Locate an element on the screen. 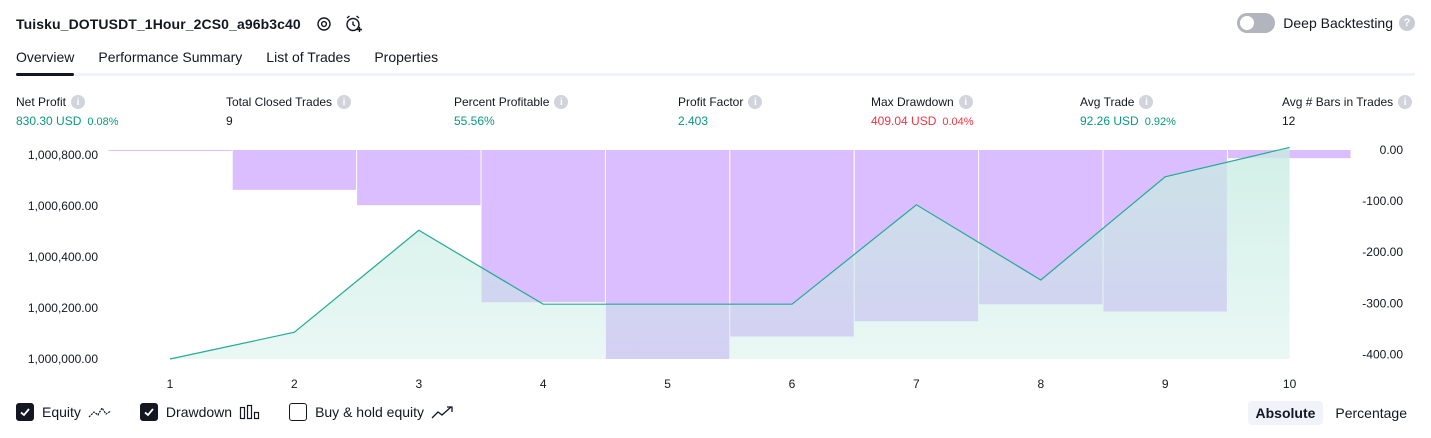 Image resolution: width=1431 pixels, height=438 pixels. scale-mode-switch: Absolute Percentage is located at coordinates (1330, 413).